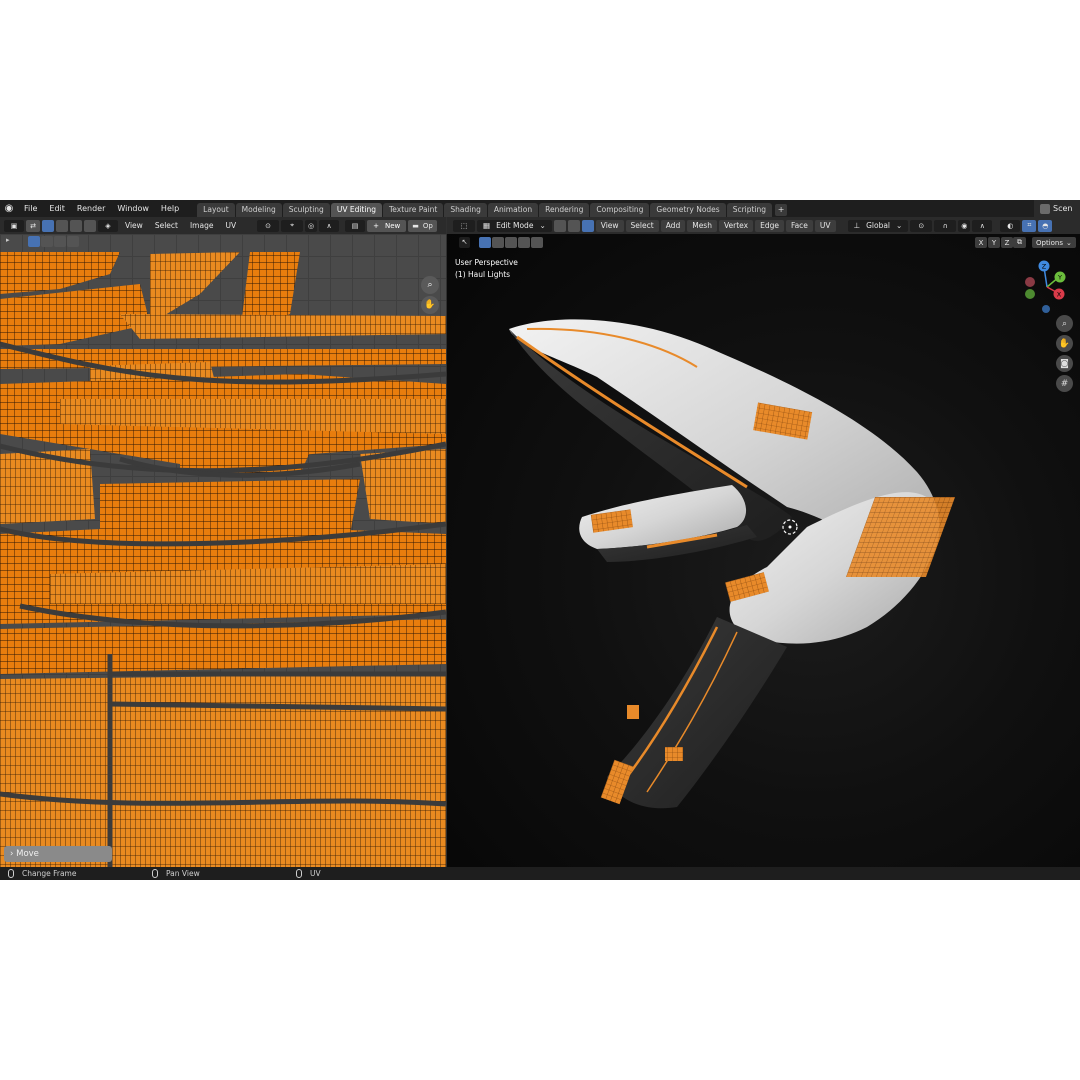 The image size is (1080, 1080). What do you see at coordinates (202, 225) in the screenshot?
I see `uv-menu-image: Image` at bounding box center [202, 225].